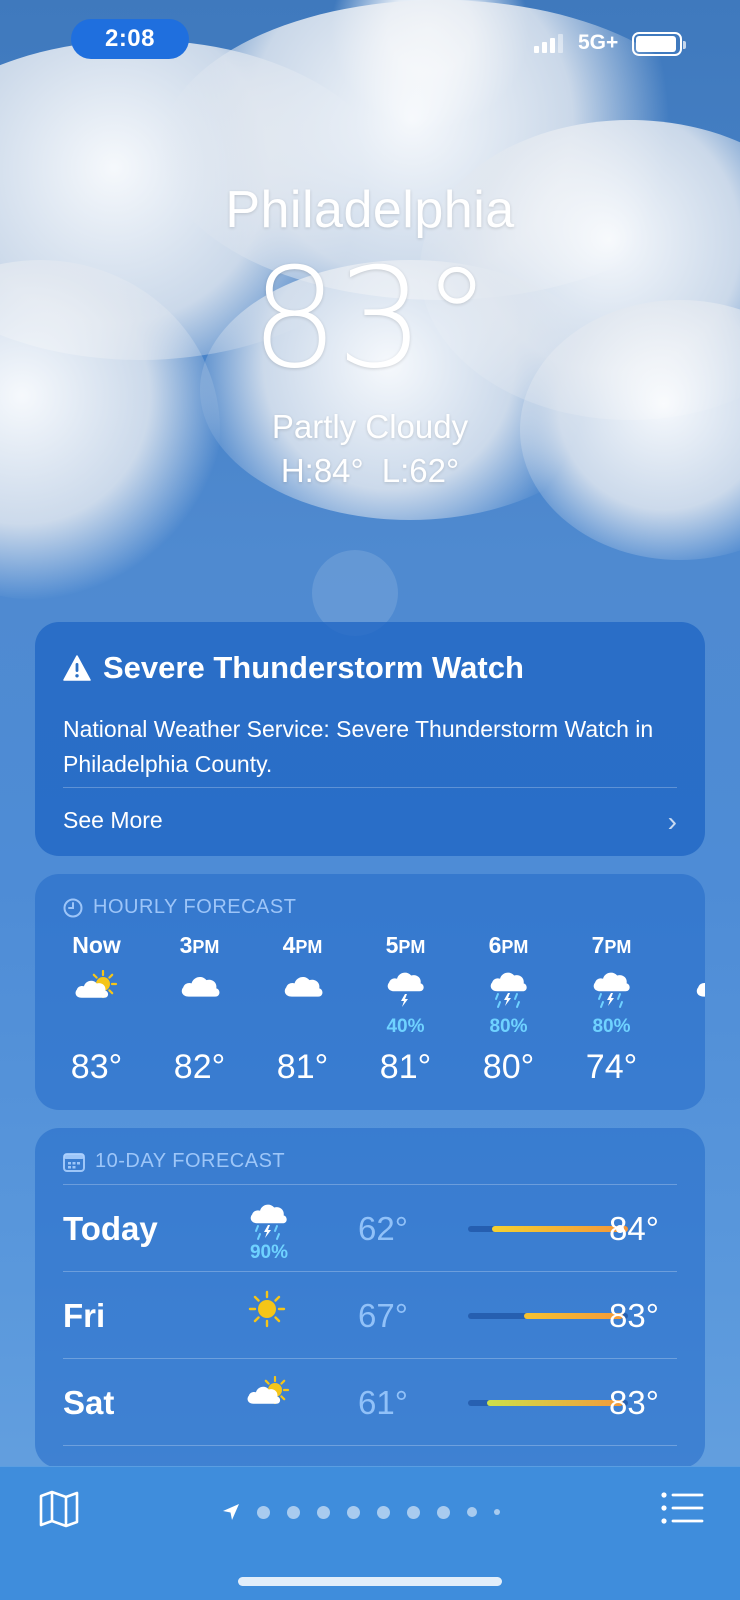 This screenshot has width=740, height=1600. What do you see at coordinates (684, 1067) in the screenshot?
I see `hour-temp: 7` at bounding box center [684, 1067].